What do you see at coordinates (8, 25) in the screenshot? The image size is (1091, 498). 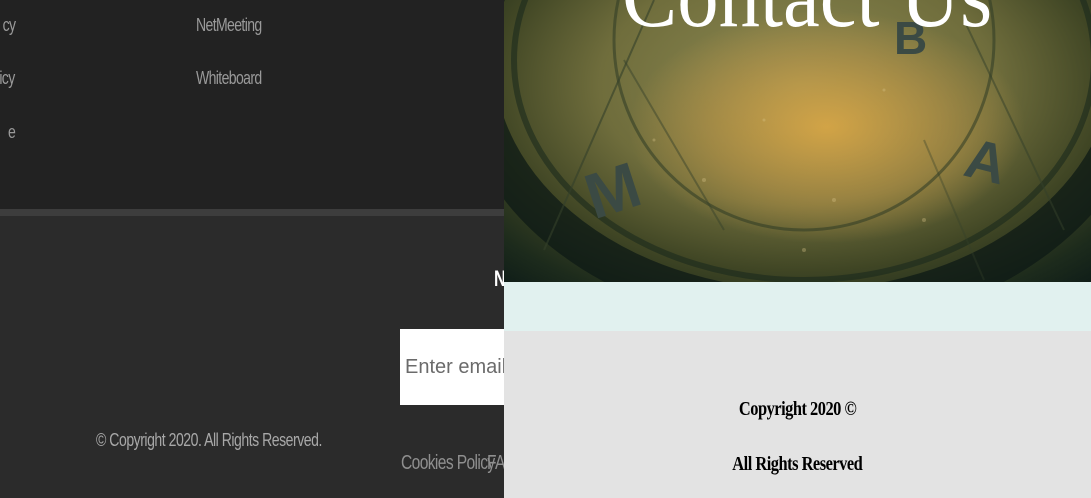 I see `footer-link-policy-1: cy` at bounding box center [8, 25].